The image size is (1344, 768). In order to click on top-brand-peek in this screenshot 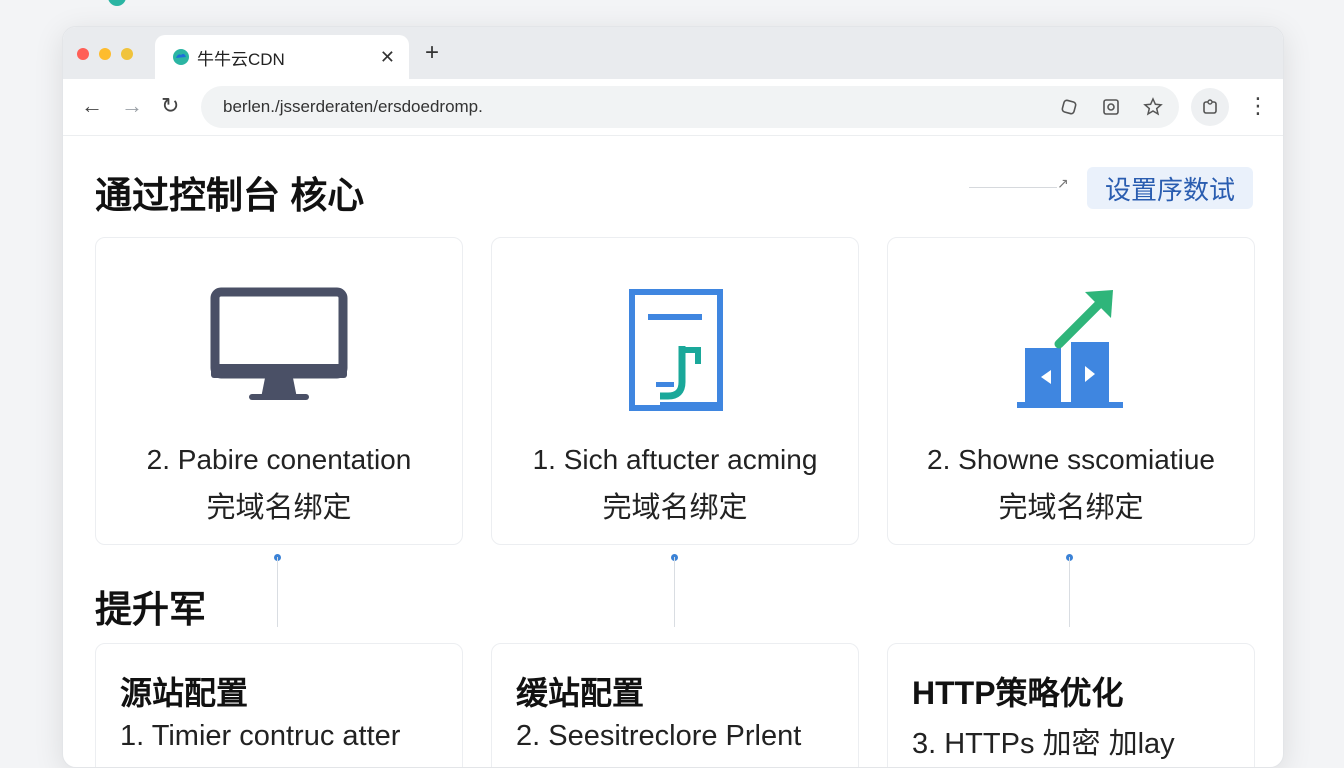, I will do `click(117, 4)`.